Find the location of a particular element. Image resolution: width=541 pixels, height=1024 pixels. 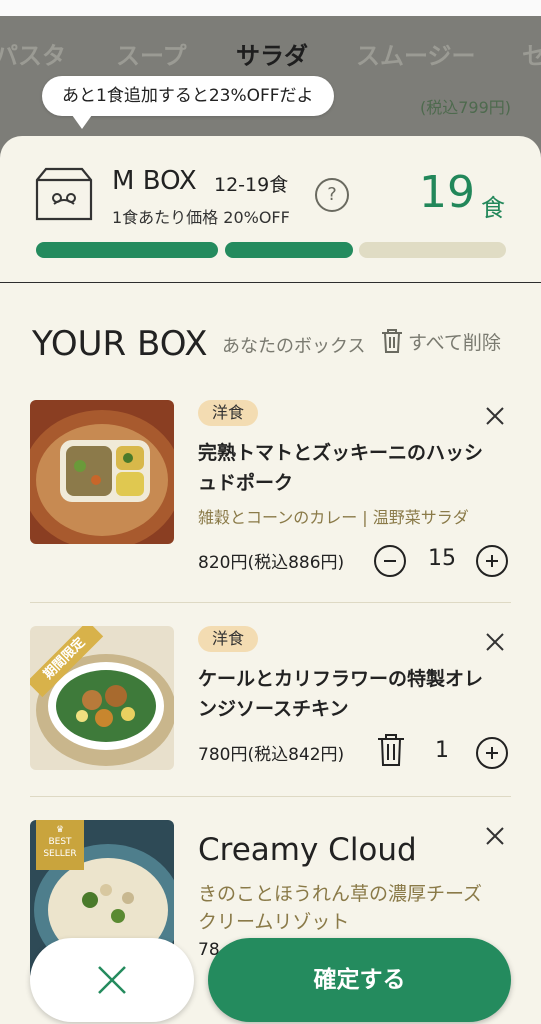

badge-text-bottom: SELLER is located at coordinates (60, 854).